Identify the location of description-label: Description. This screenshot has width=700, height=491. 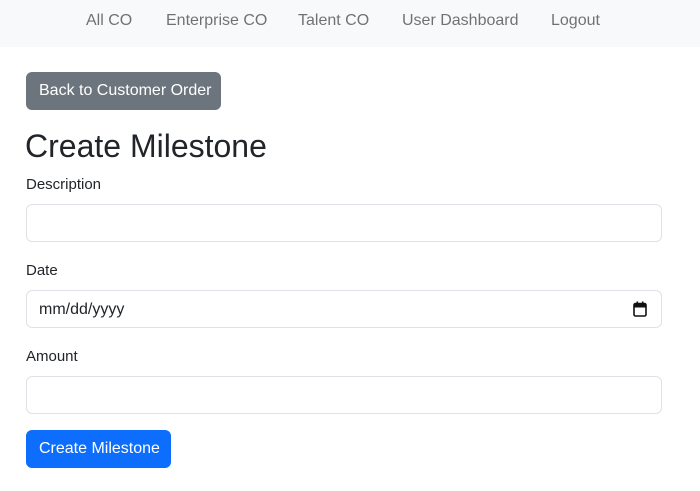
(64, 184).